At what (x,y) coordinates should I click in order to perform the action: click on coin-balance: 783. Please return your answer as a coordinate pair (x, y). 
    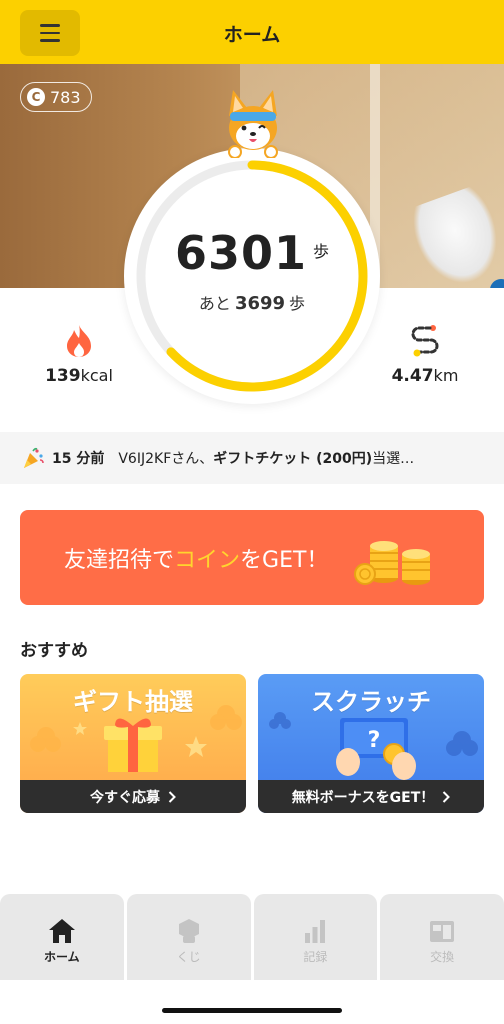
    Looking at the image, I should click on (65, 97).